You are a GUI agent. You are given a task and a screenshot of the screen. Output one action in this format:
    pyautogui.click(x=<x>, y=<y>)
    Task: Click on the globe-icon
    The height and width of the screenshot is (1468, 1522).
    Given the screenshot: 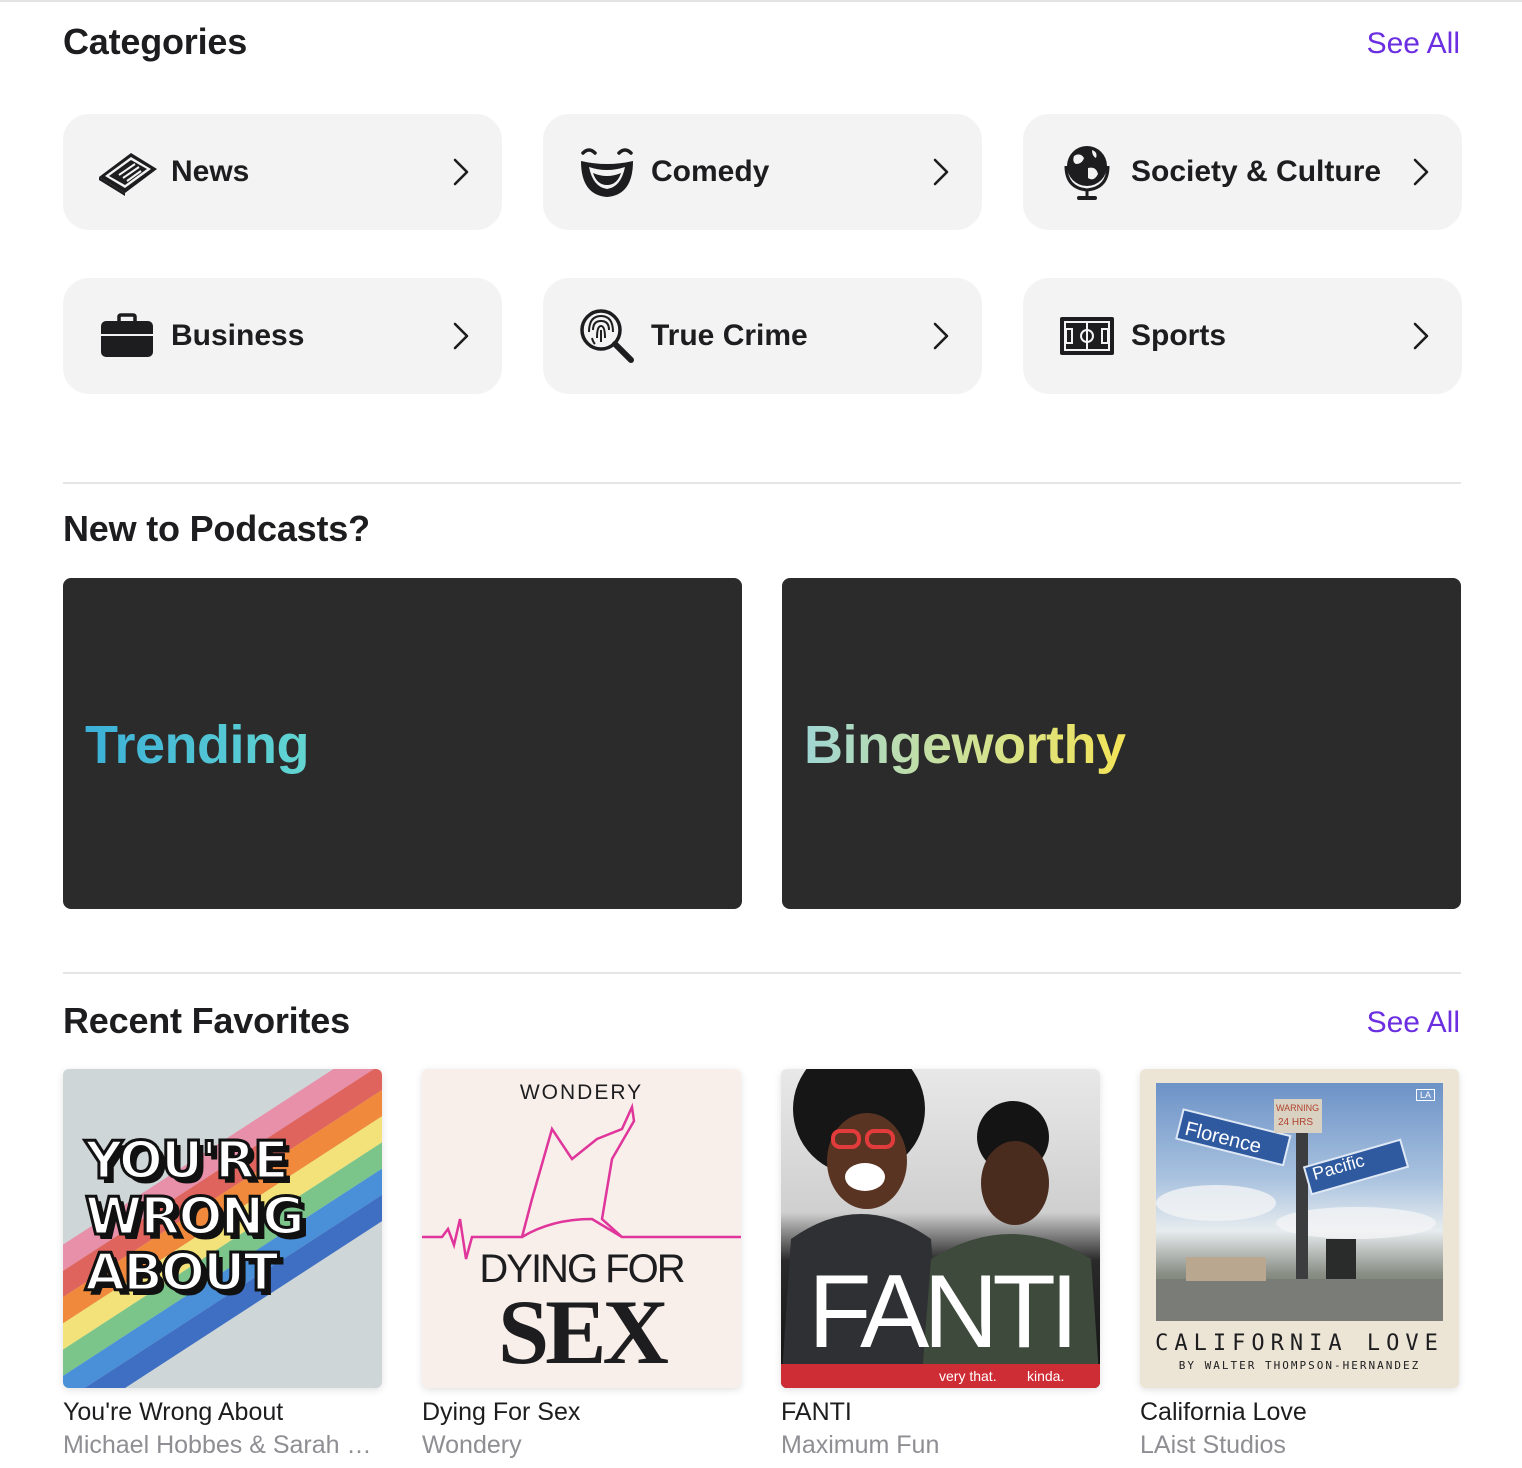 What is the action you would take?
    pyautogui.click(x=1087, y=172)
    